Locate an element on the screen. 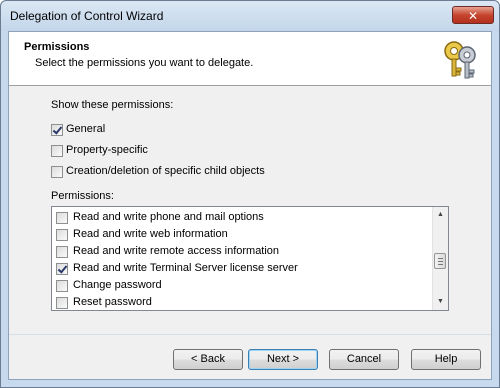 The width and height of the screenshot is (500, 388). close-icon: ✕ is located at coordinates (473, 16).